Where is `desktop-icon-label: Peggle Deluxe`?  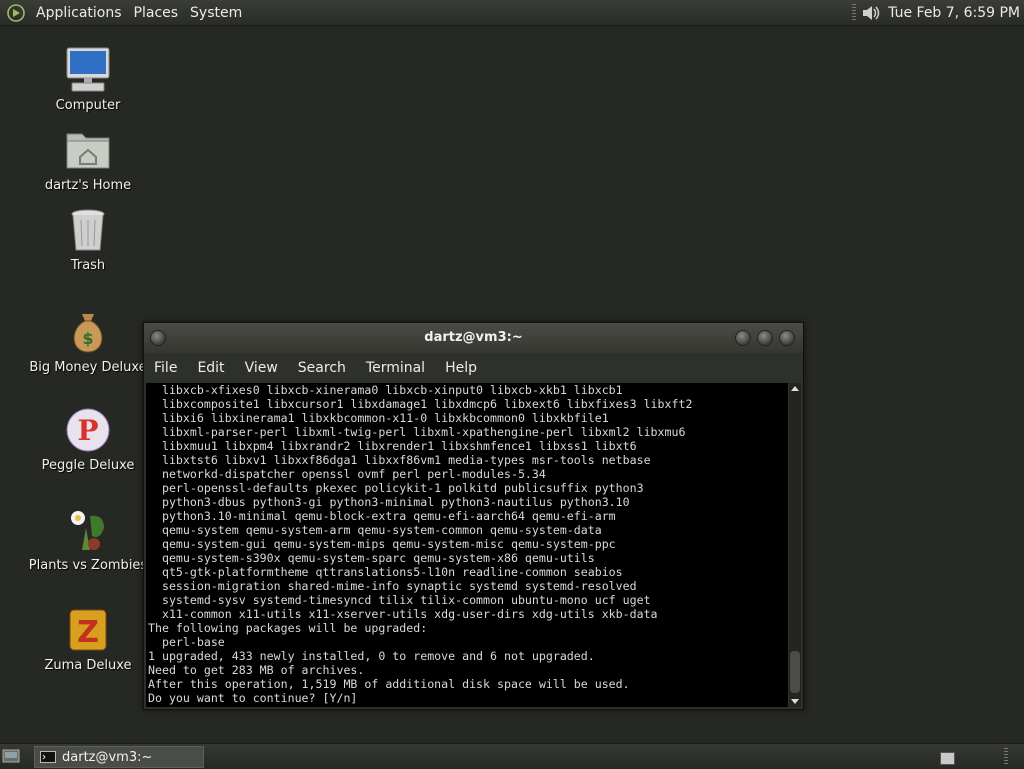
desktop-icon-label: Peggle Deluxe is located at coordinates (88, 465).